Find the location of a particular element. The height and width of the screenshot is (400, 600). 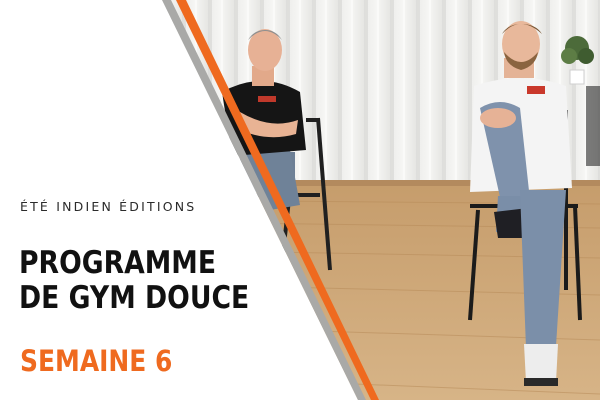

publisher-label: ÉTÉ INDIEN ÉDITIONS is located at coordinates (108, 206).